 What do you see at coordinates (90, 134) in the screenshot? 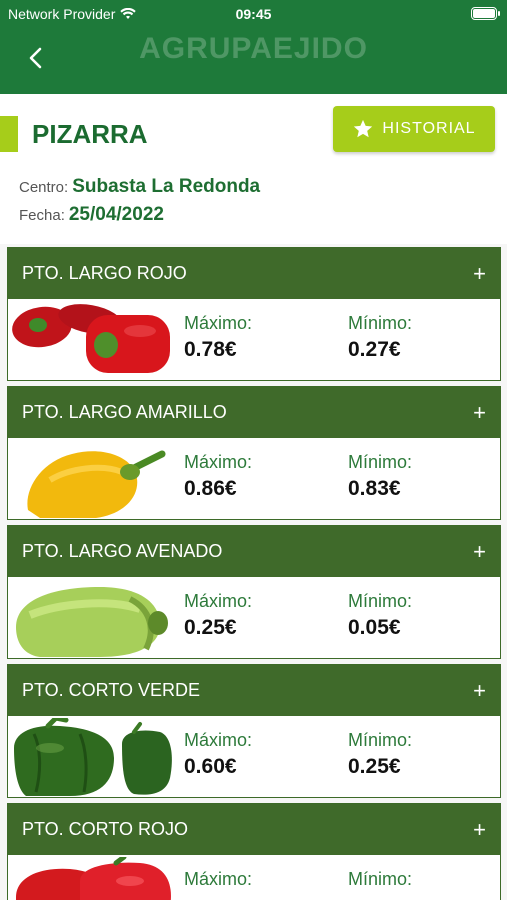
I see `page-title: PIZARRA` at bounding box center [90, 134].